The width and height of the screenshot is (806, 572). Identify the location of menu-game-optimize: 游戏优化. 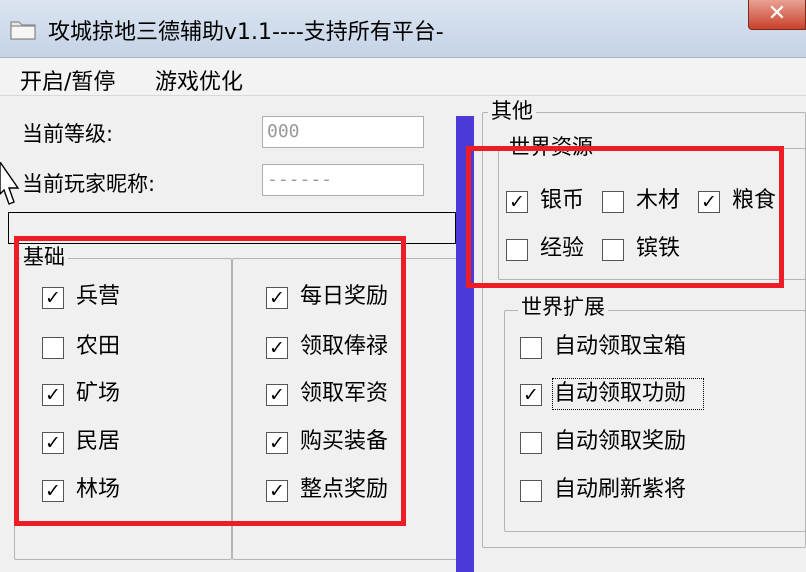
(199, 80).